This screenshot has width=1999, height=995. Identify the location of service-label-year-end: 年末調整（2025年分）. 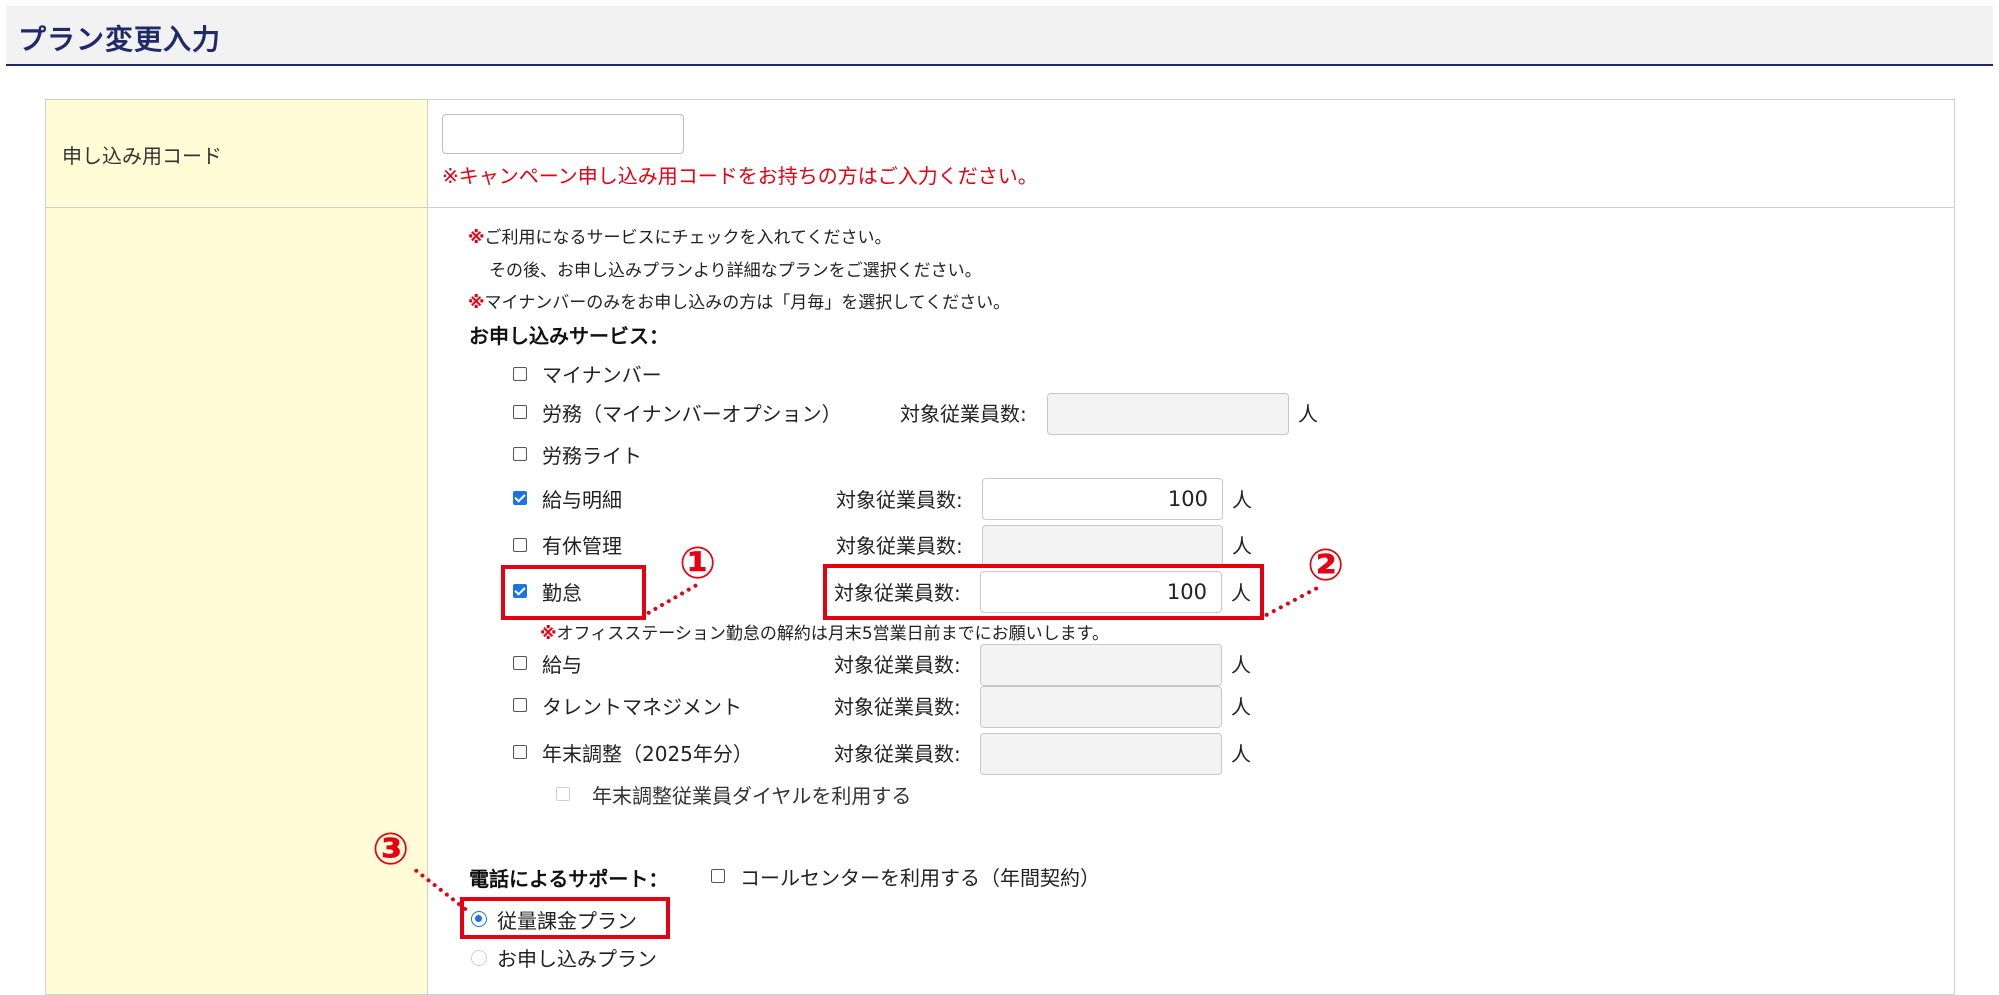
(647, 754).